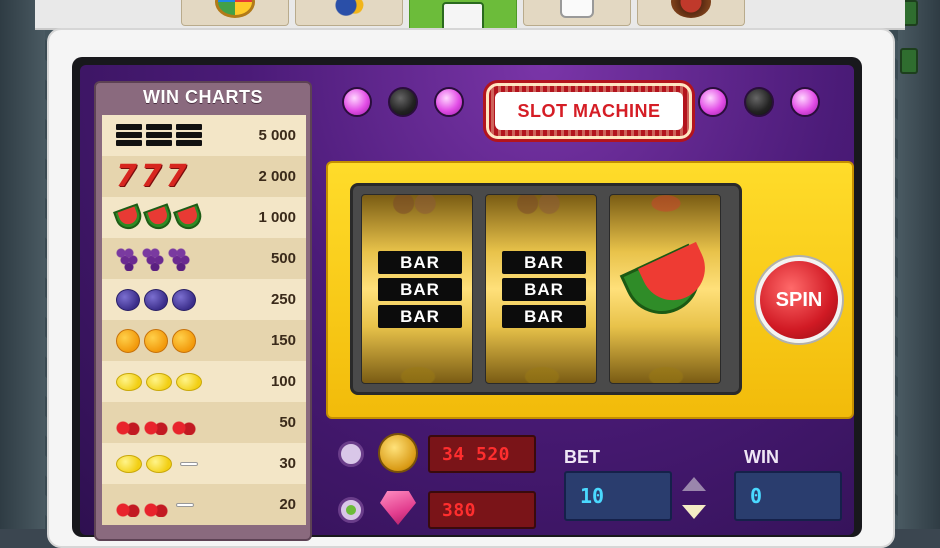  Describe the element at coordinates (204, 504) in the screenshot. I see `win-chart-row: 20` at that location.